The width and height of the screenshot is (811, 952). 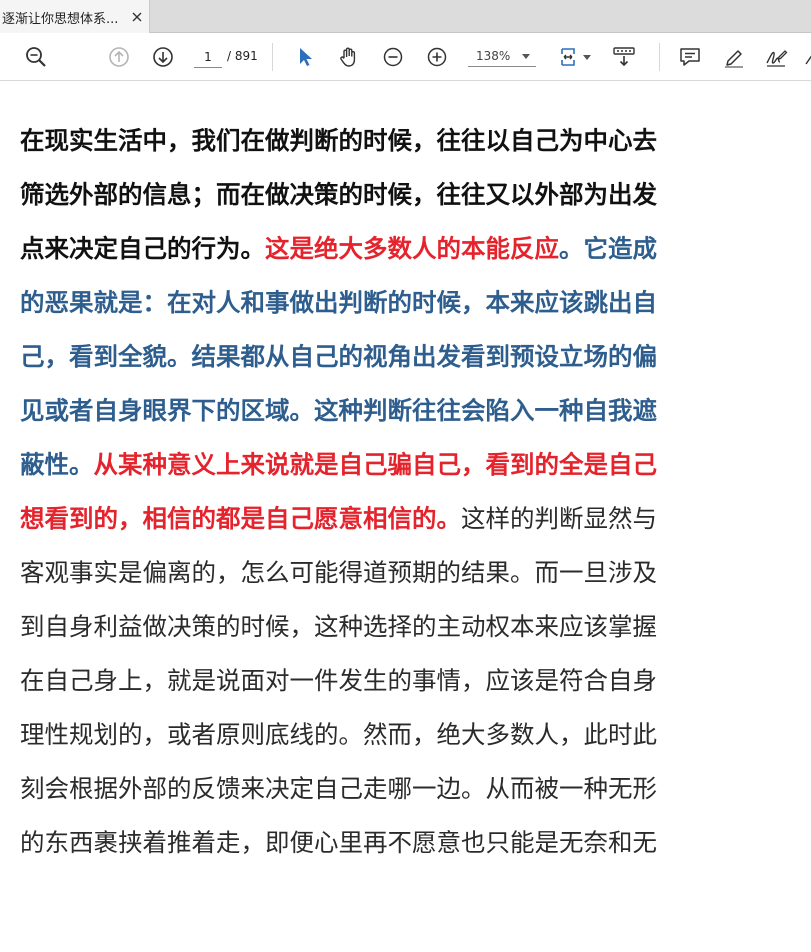 What do you see at coordinates (734, 57) in the screenshot?
I see `highlight-pen-icon` at bounding box center [734, 57].